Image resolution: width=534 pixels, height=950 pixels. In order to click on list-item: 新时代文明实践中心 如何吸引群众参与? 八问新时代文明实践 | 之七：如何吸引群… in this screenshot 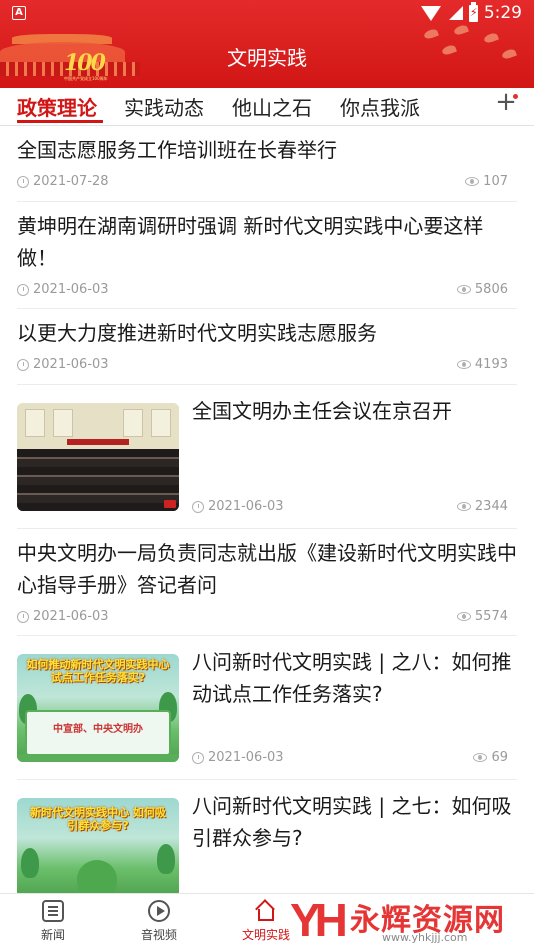, I will do `click(267, 839)`.